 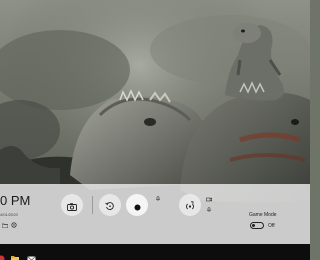 What do you see at coordinates (2, 254) in the screenshot?
I see `start-icon` at bounding box center [2, 254].